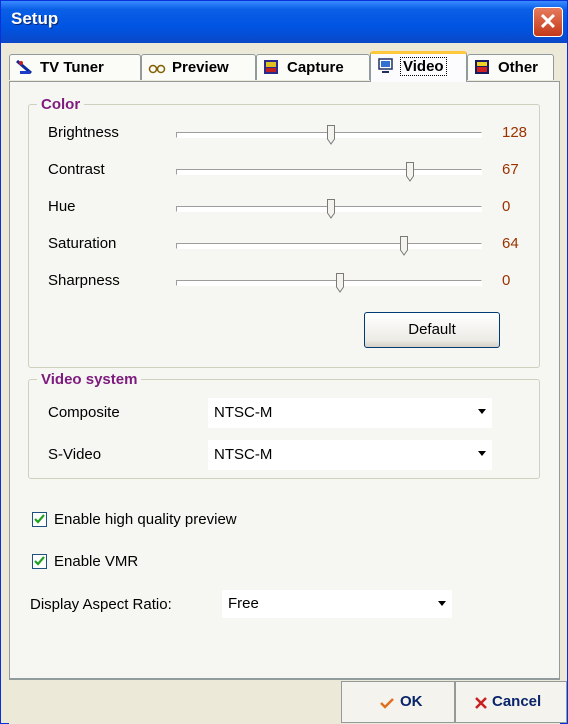  What do you see at coordinates (96, 561) in the screenshot?
I see `vmr-label: Enable VMR` at bounding box center [96, 561].